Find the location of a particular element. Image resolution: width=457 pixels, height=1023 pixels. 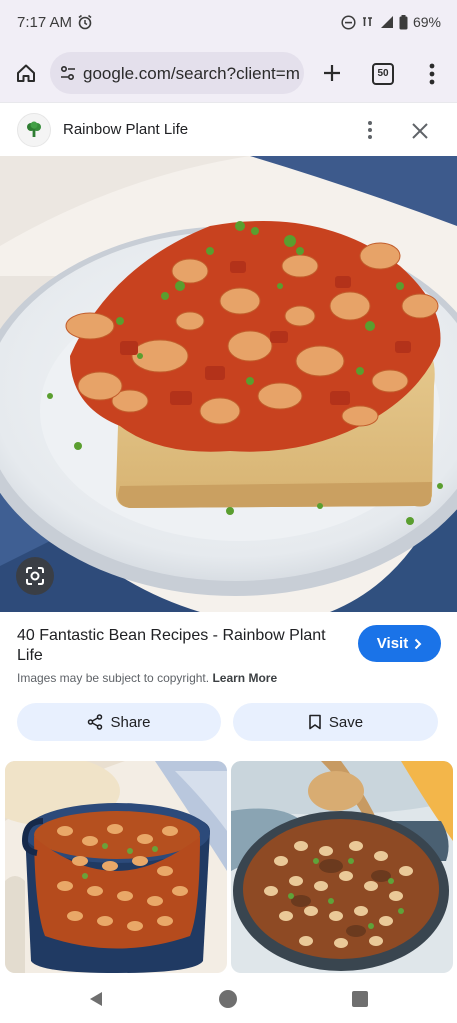

battery-percent: 69% is located at coordinates (426, 22).